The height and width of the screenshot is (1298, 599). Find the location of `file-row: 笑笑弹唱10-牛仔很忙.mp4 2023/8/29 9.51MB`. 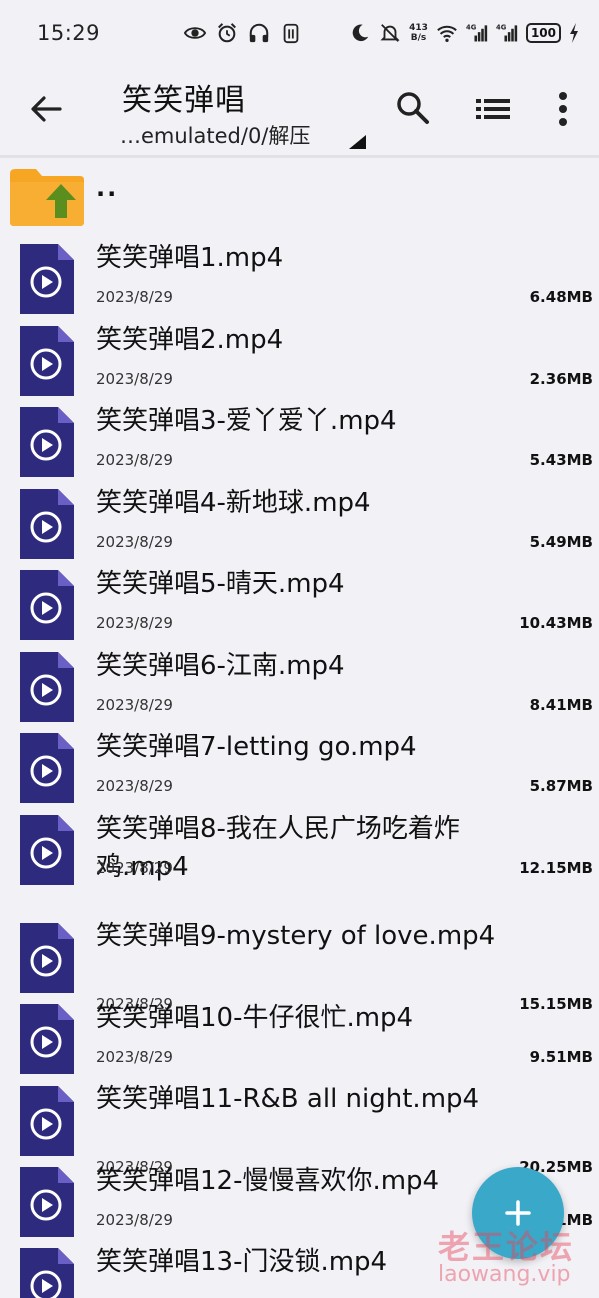

file-row: 笑笑弹唱10-牛仔很忙.mp4 2023/8/29 9.51MB is located at coordinates (299, 1034).